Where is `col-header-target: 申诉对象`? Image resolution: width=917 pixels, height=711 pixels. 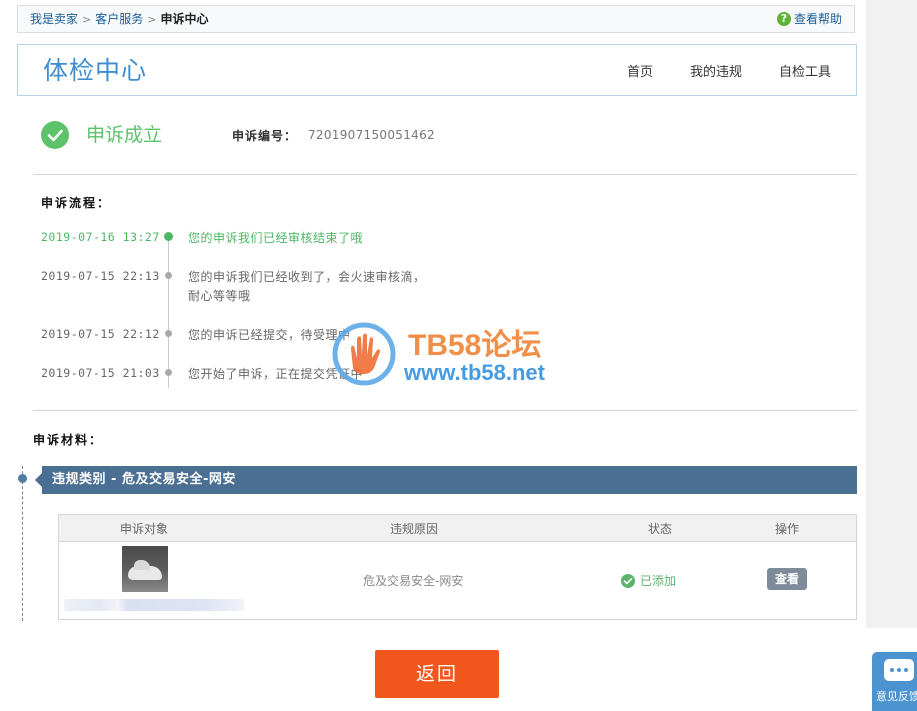
col-header-target: 申诉对象 is located at coordinates (144, 529).